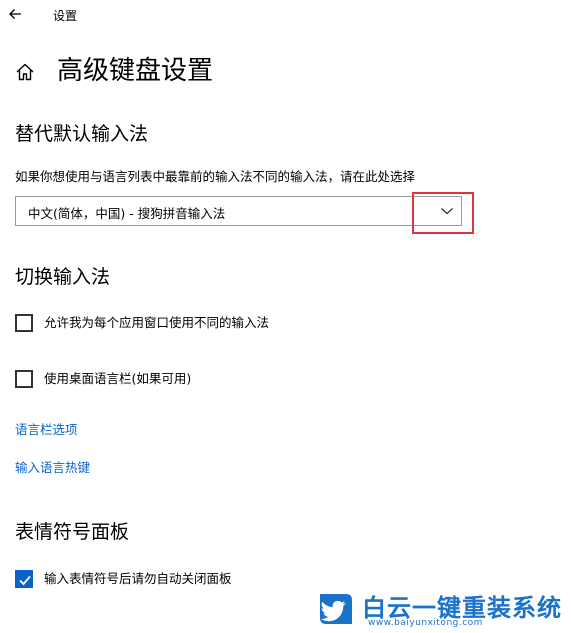 The width and height of the screenshot is (571, 633). What do you see at coordinates (72, 532) in the screenshot?
I see `section-title-emoji-panel: 表情符号面板` at bounding box center [72, 532].